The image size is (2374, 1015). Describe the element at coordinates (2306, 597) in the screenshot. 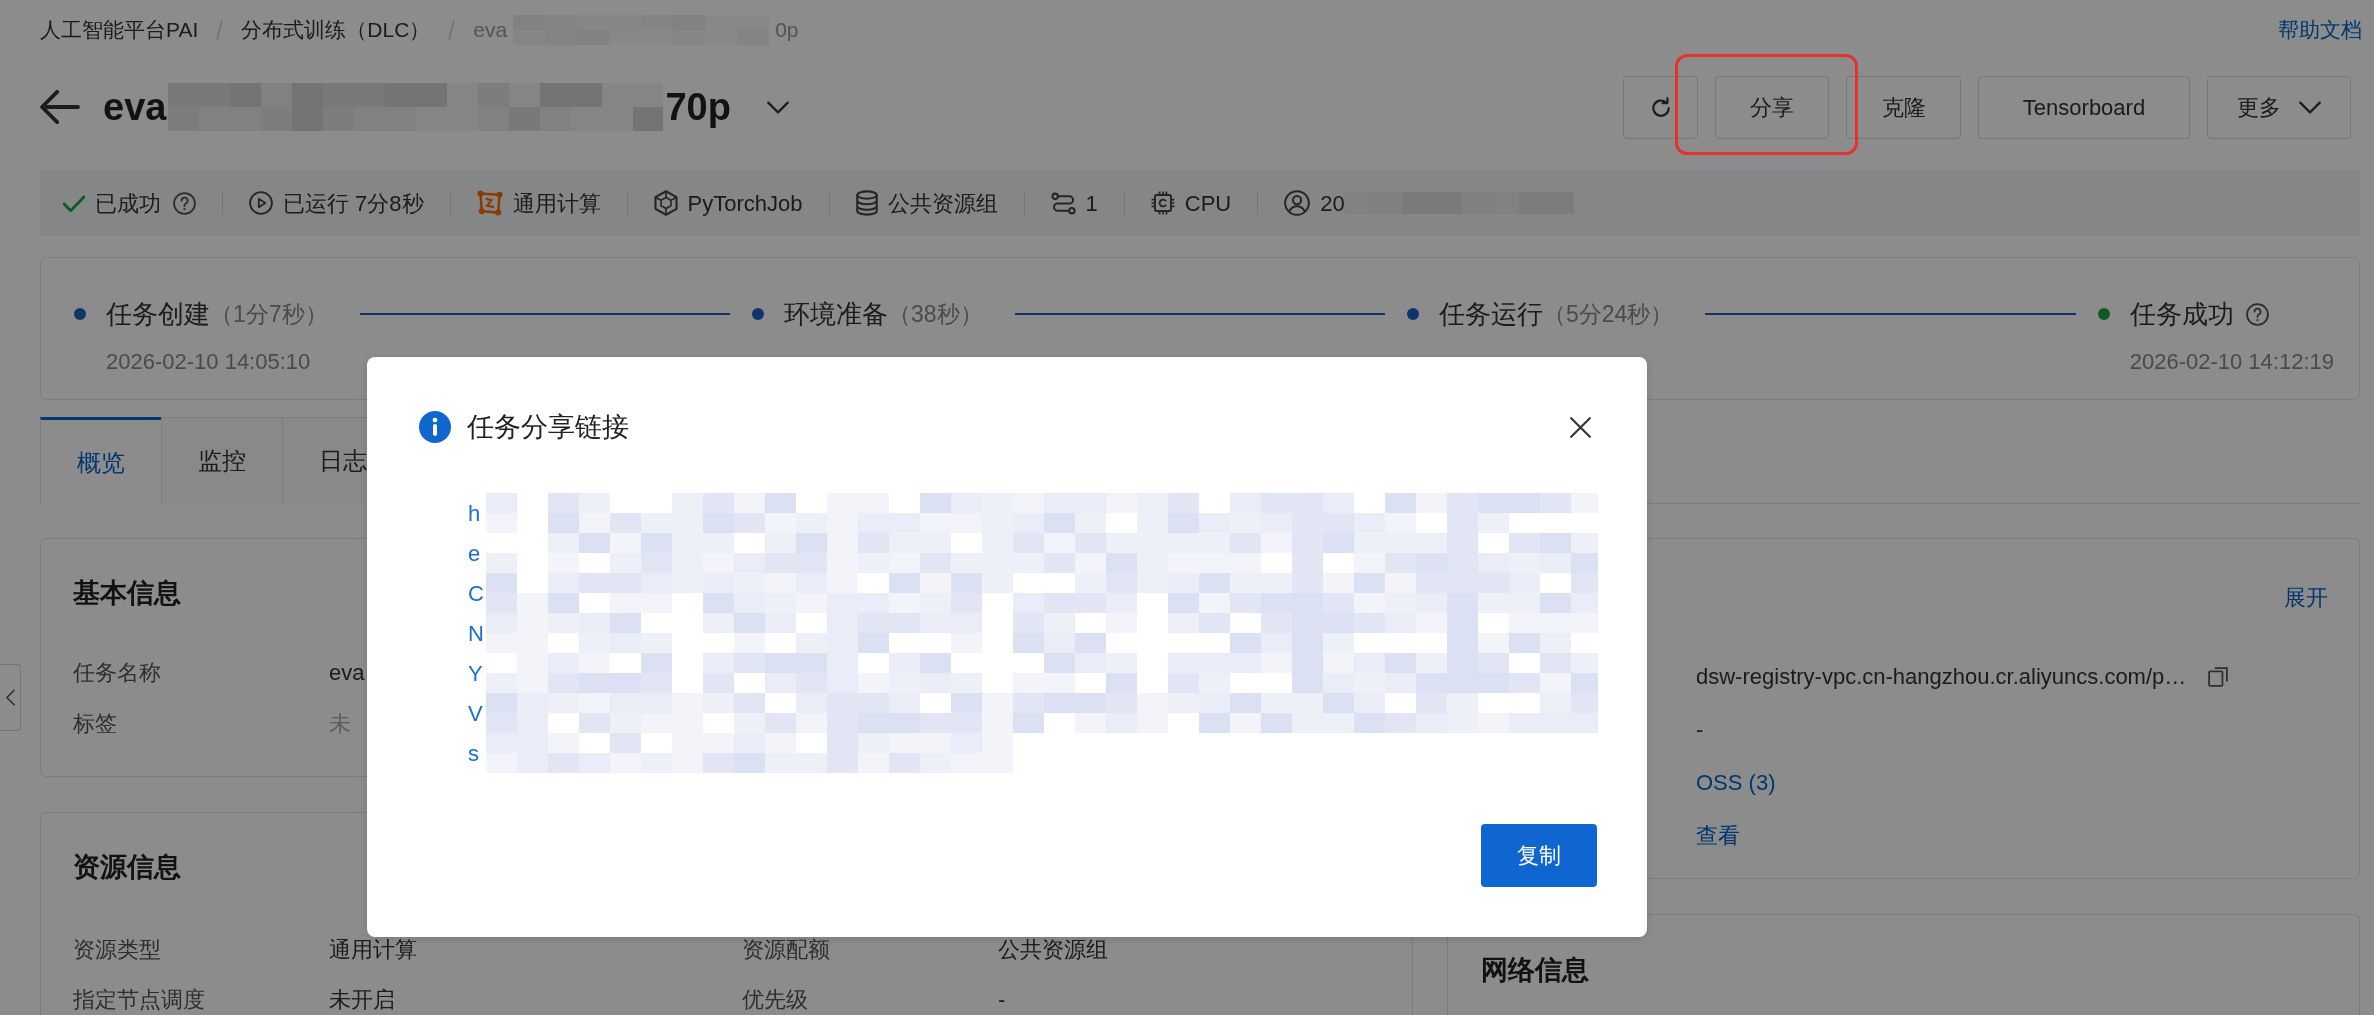

I see `expand-link: 展开` at that location.